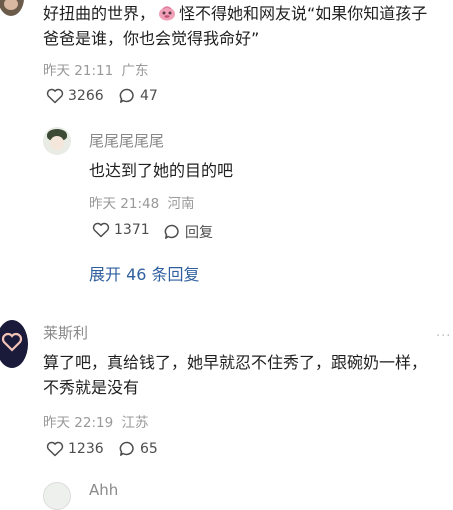  I want to click on comment-author: 莱斯利, so click(65, 332).